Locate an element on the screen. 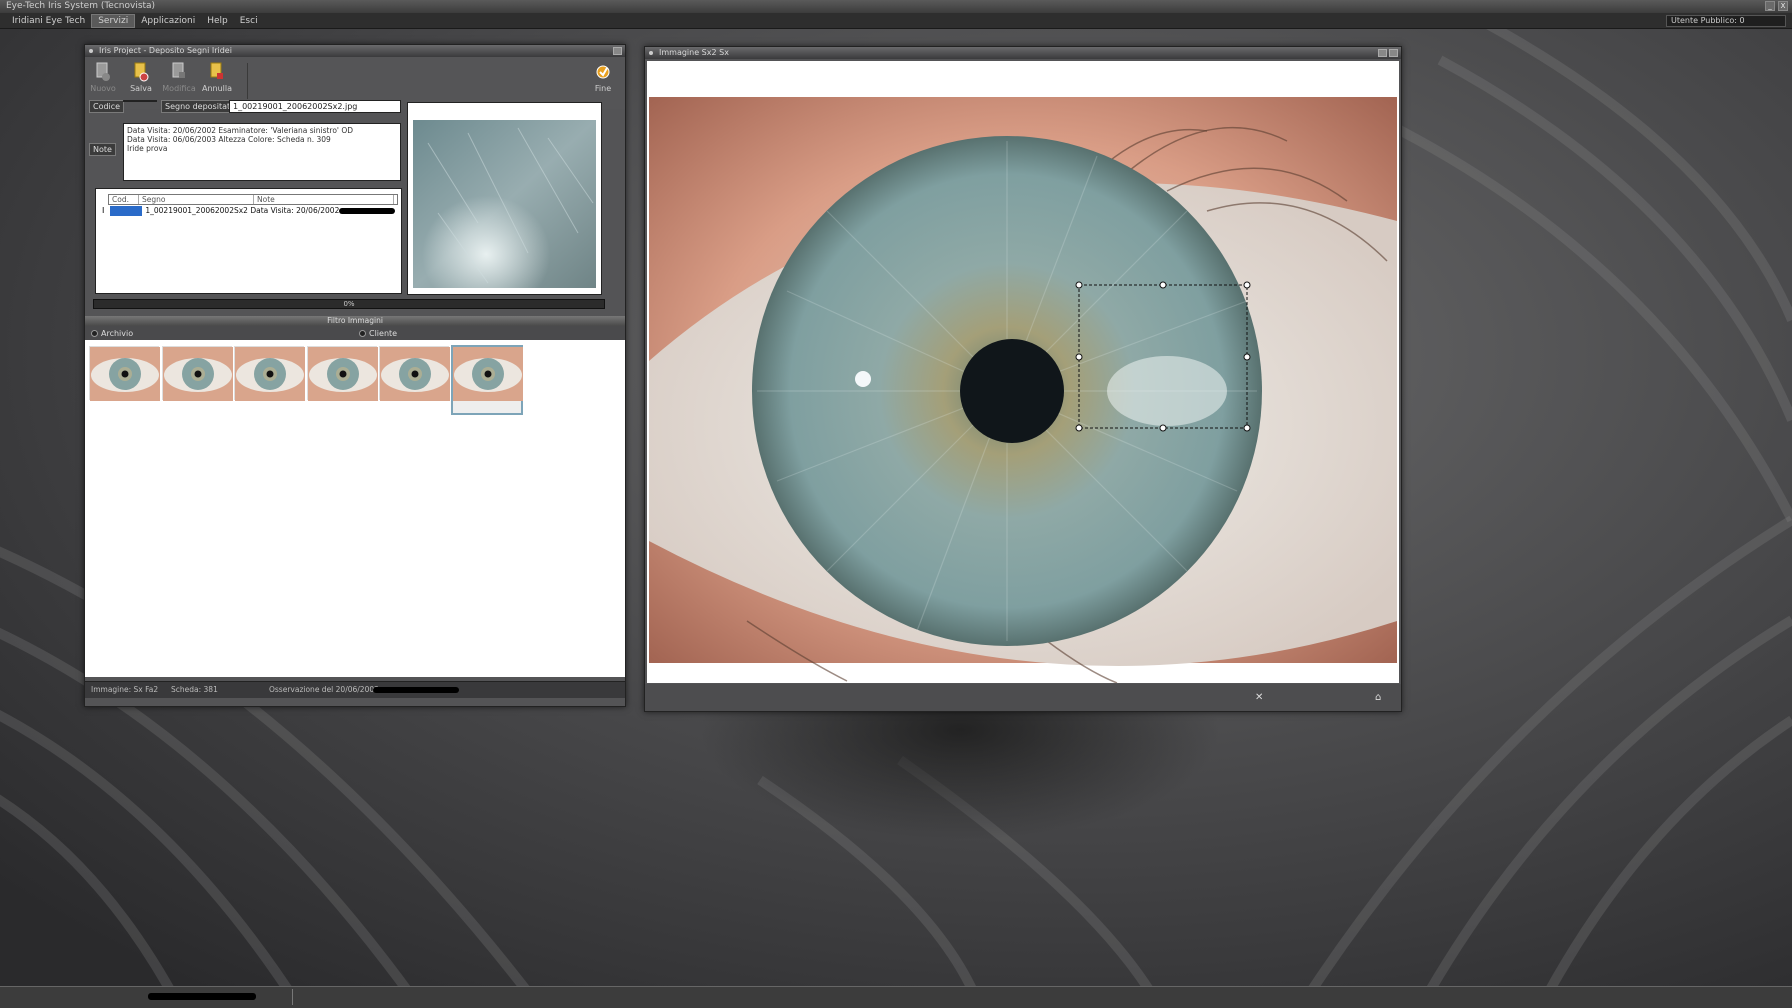 This screenshot has height=1008, width=1792. row-cursor-icon: I is located at coordinates (103, 210).